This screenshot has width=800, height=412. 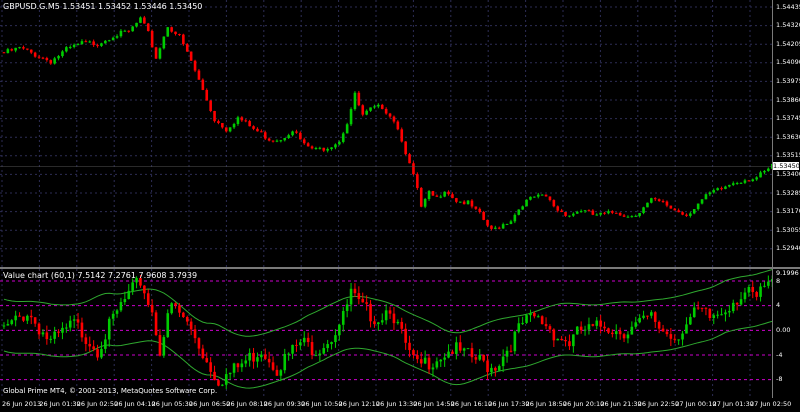 I want to click on time-tick-label: 26 Jun 12:10, so click(x=359, y=404).